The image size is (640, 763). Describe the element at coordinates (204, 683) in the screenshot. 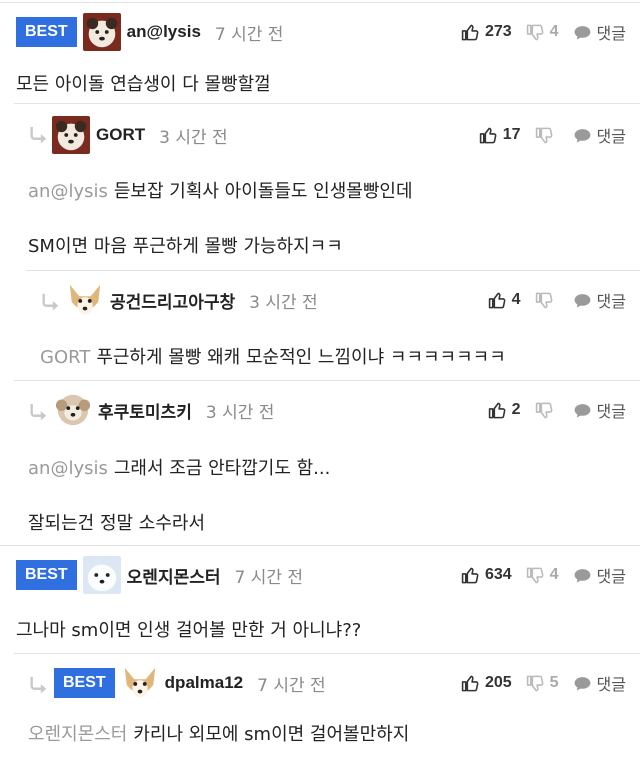

I see `nickname: dpalma12` at that location.